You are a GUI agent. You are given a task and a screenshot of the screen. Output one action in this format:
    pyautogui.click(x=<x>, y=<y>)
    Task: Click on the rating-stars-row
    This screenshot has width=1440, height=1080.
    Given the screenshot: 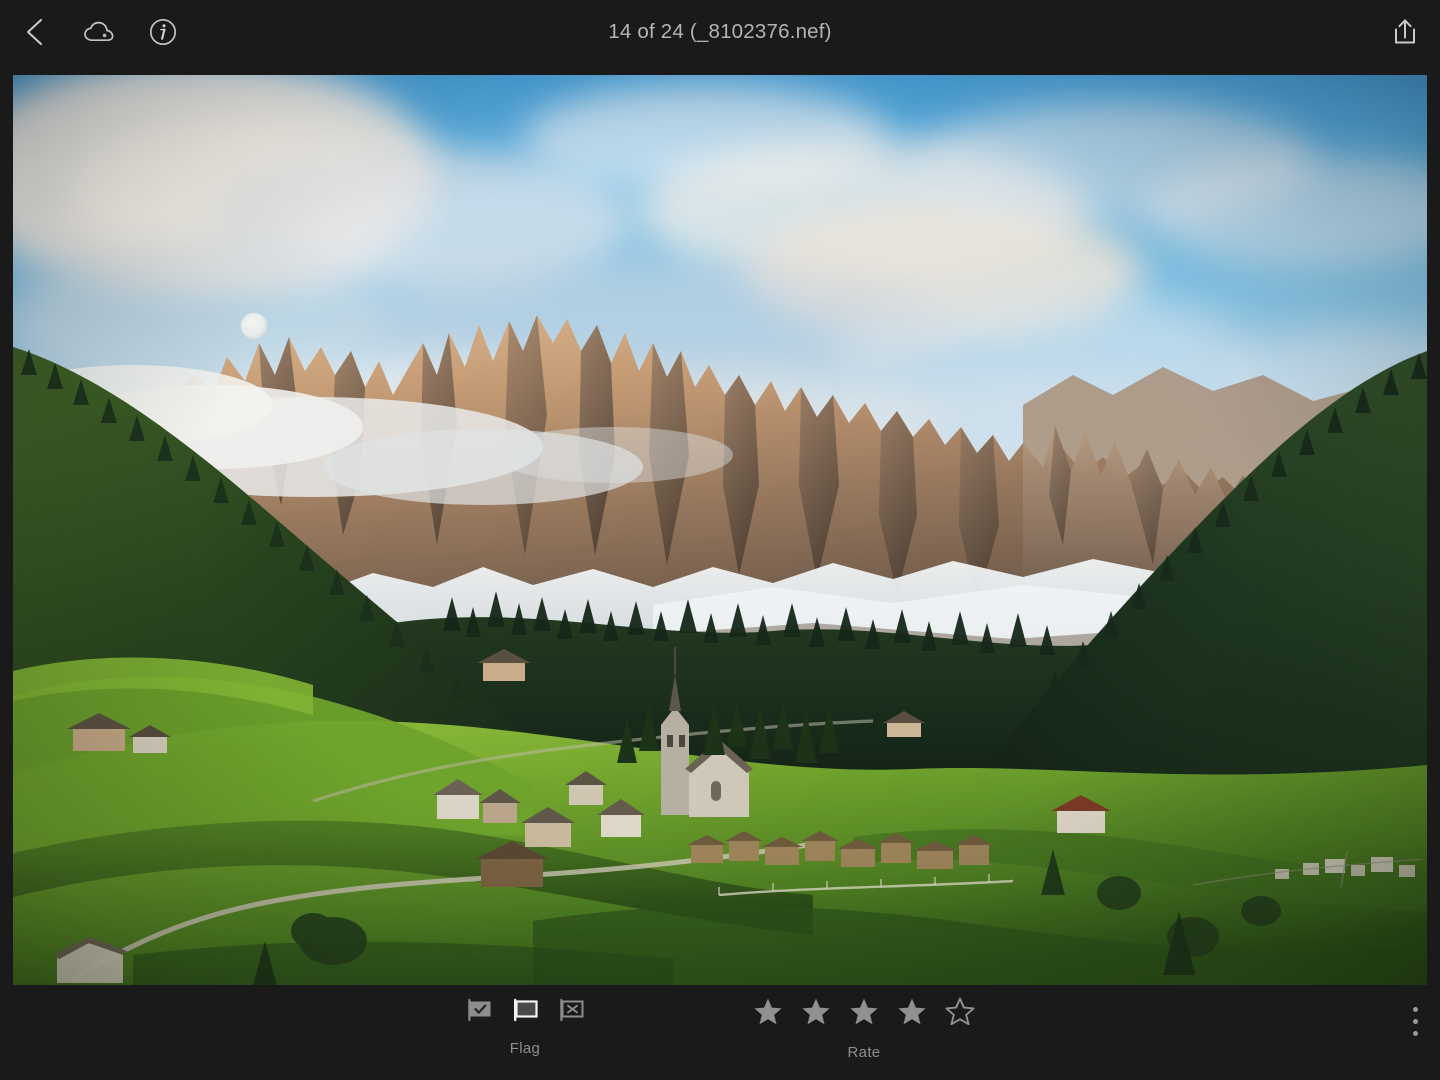 What is the action you would take?
    pyautogui.click(x=864, y=1014)
    